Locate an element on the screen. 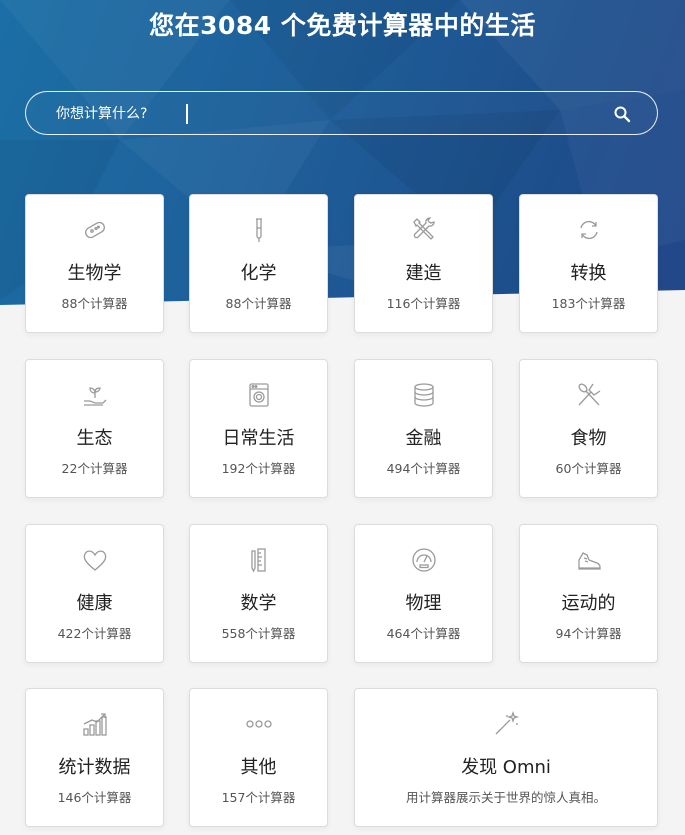 This screenshot has width=685, height=835. coins-icon is located at coordinates (424, 395).